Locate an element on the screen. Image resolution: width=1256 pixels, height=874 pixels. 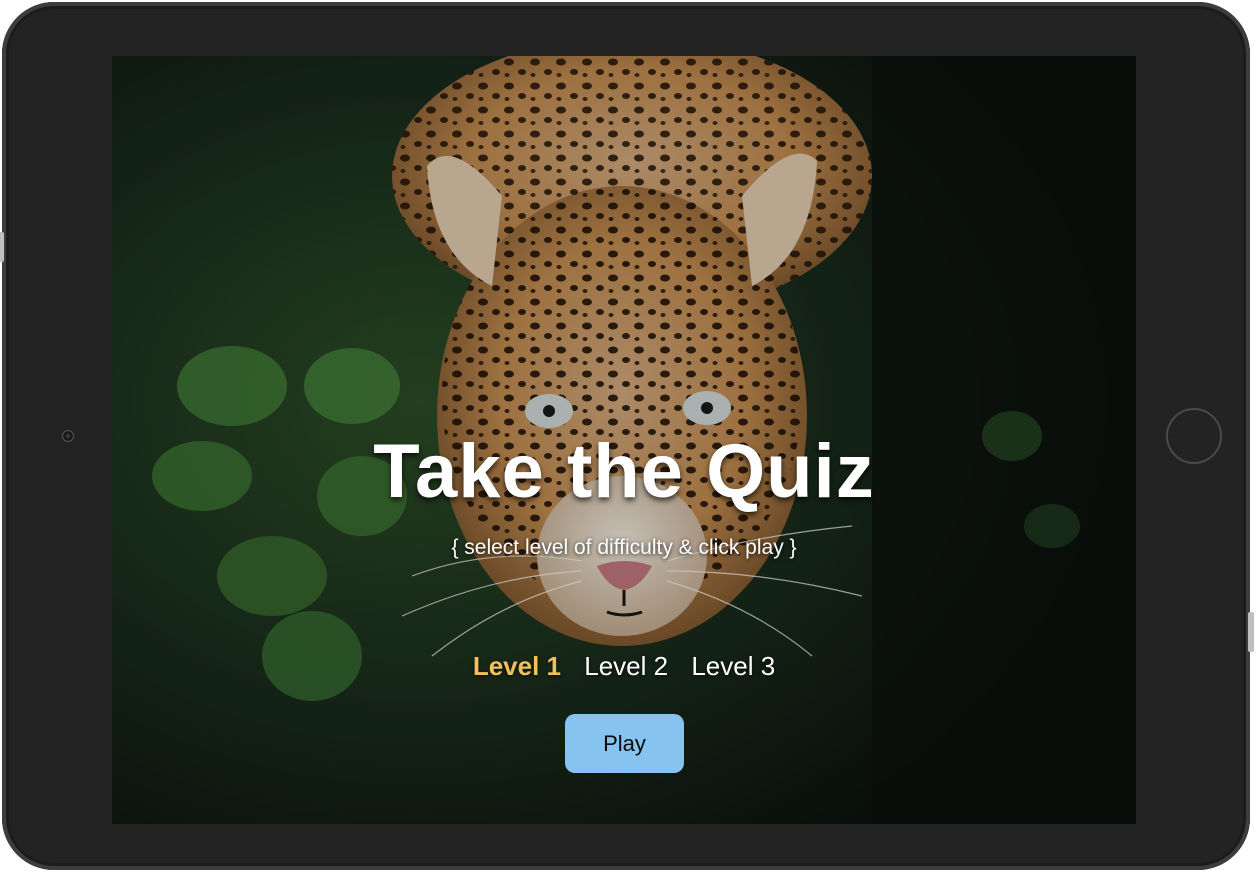
camera-icon is located at coordinates (68, 436).